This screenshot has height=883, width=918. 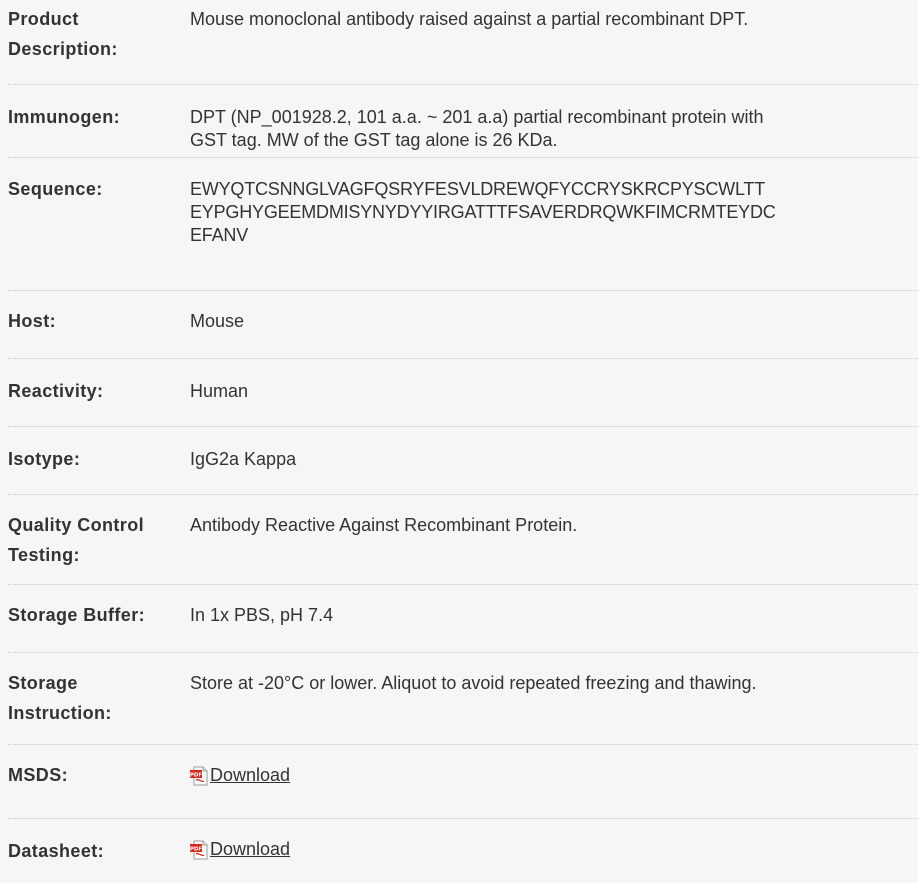 What do you see at coordinates (219, 391) in the screenshot?
I see `value-reactivity: Human` at bounding box center [219, 391].